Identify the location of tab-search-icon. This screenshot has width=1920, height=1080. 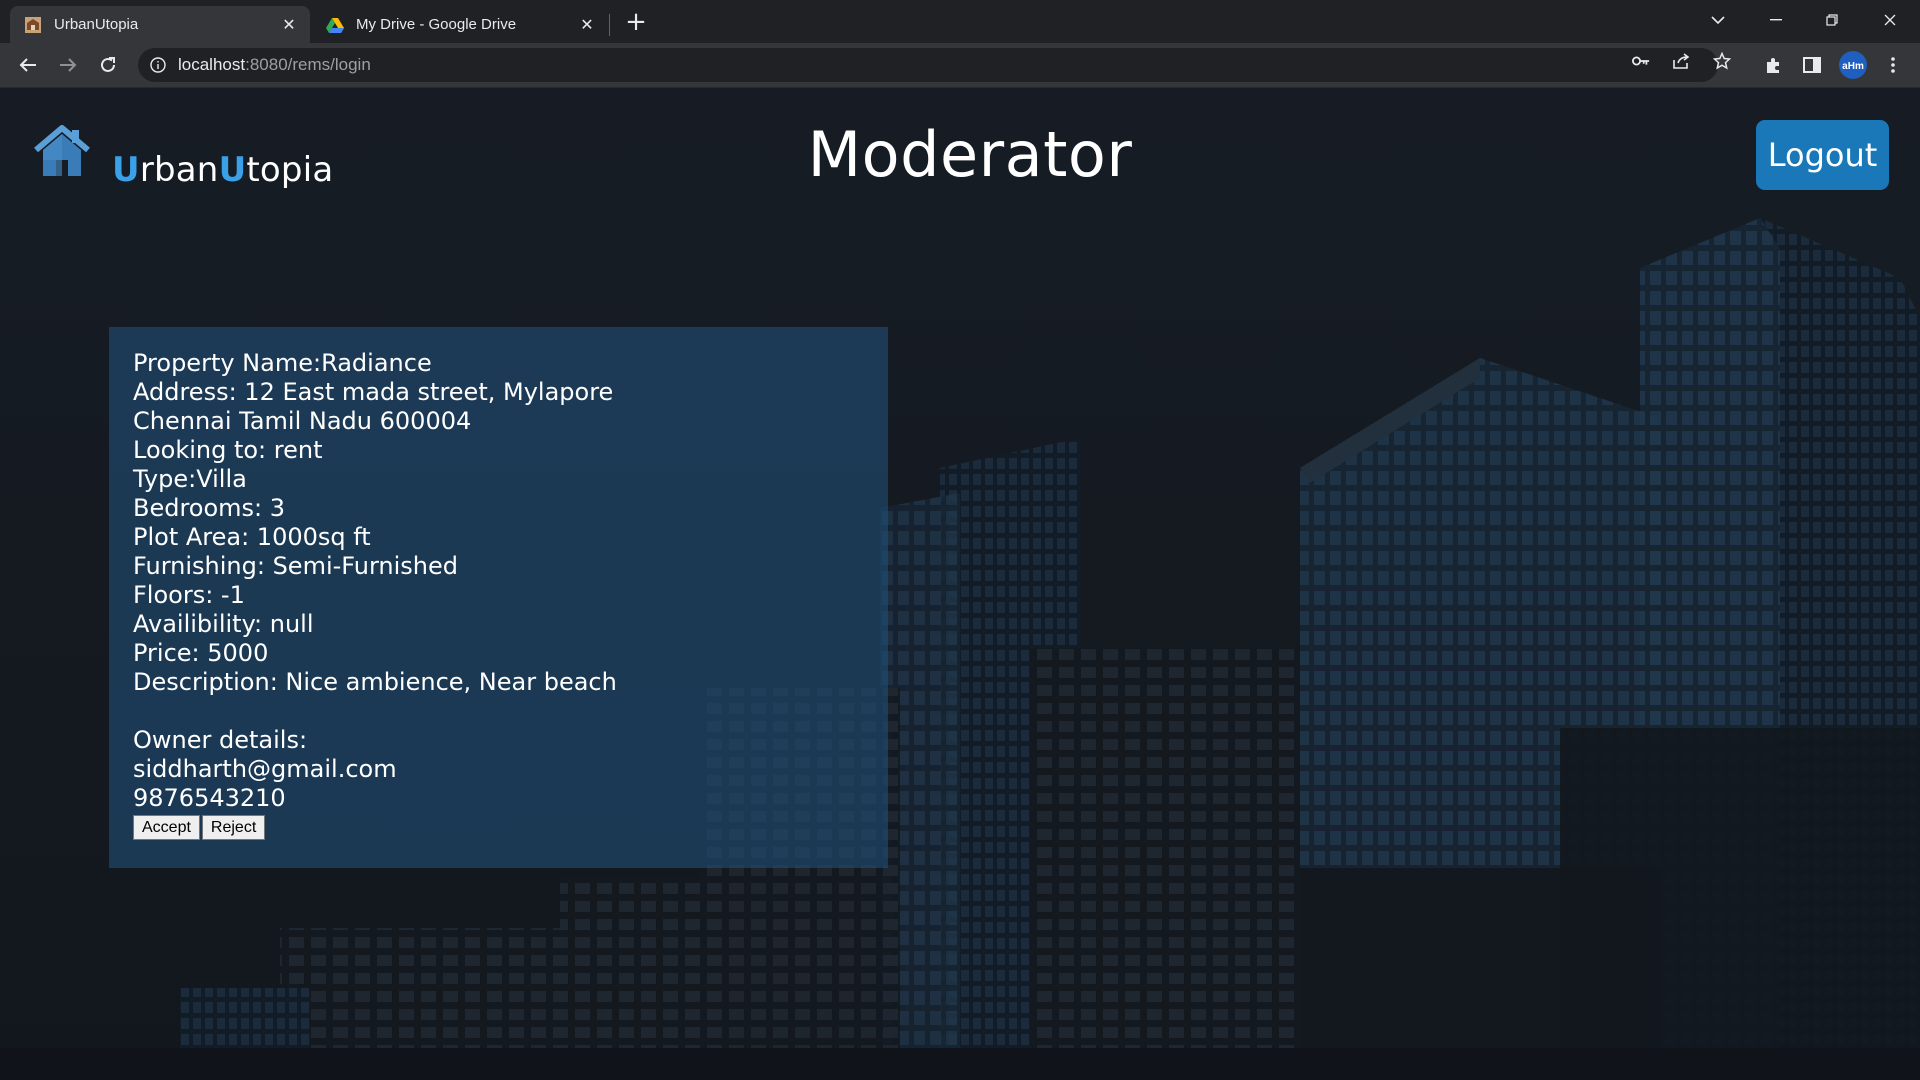
(1718, 20).